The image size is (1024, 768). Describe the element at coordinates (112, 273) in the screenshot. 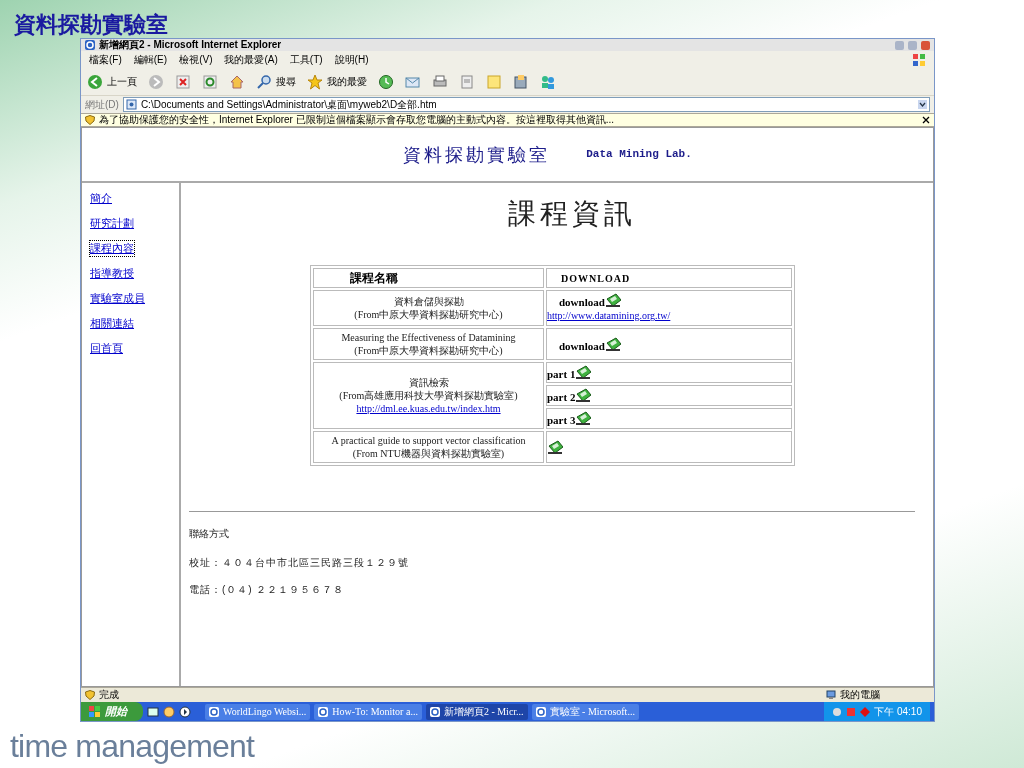

I see `nav-link: 指導教授` at that location.